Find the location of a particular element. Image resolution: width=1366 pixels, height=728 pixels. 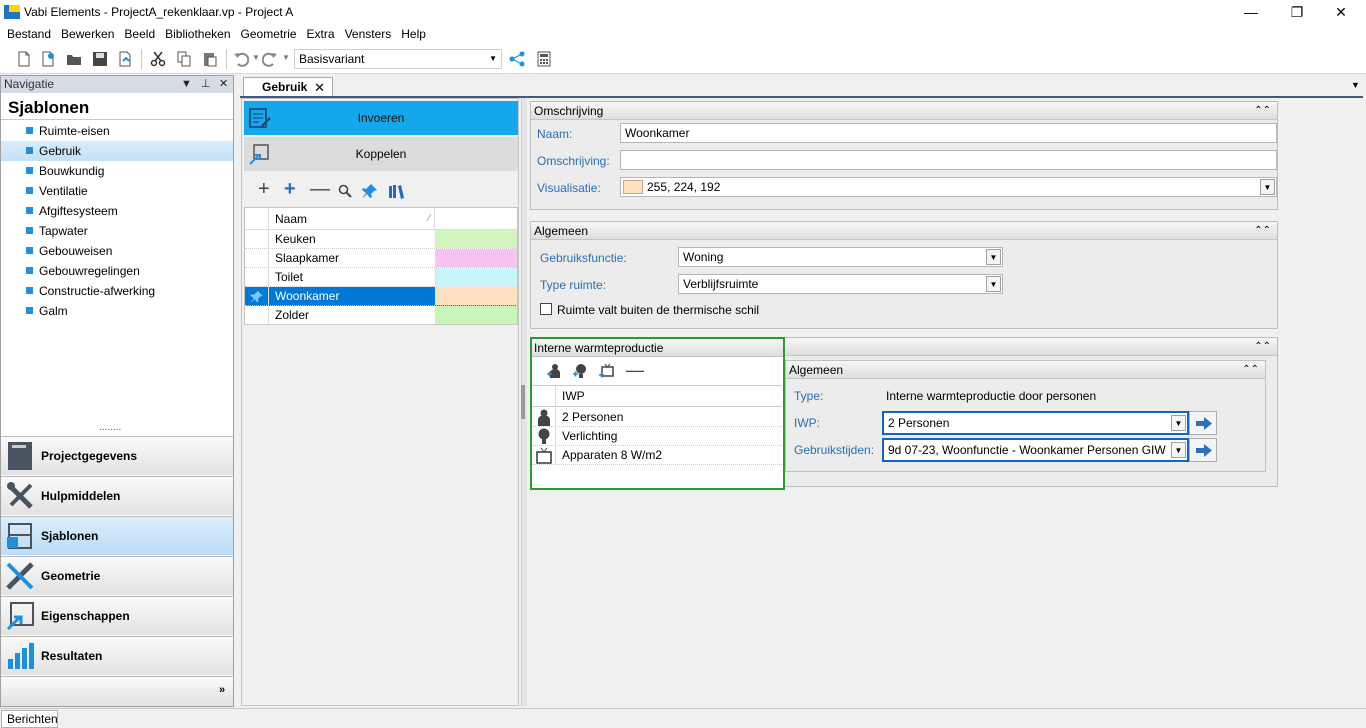

invoeren-button: Invoeren is located at coordinates (381, 118).